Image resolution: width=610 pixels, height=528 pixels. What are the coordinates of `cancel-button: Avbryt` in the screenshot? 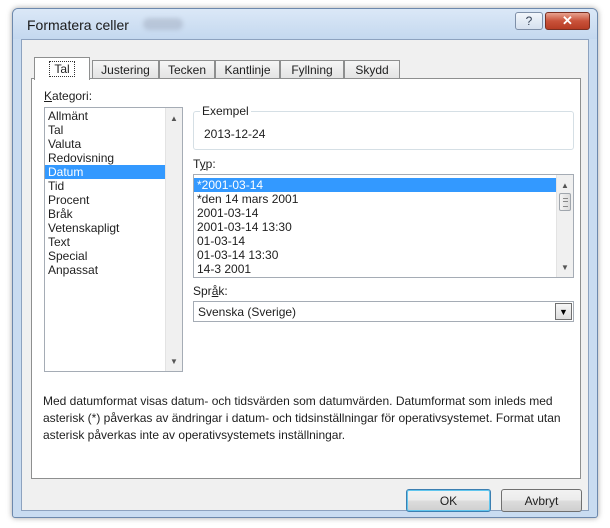 It's located at (541, 500).